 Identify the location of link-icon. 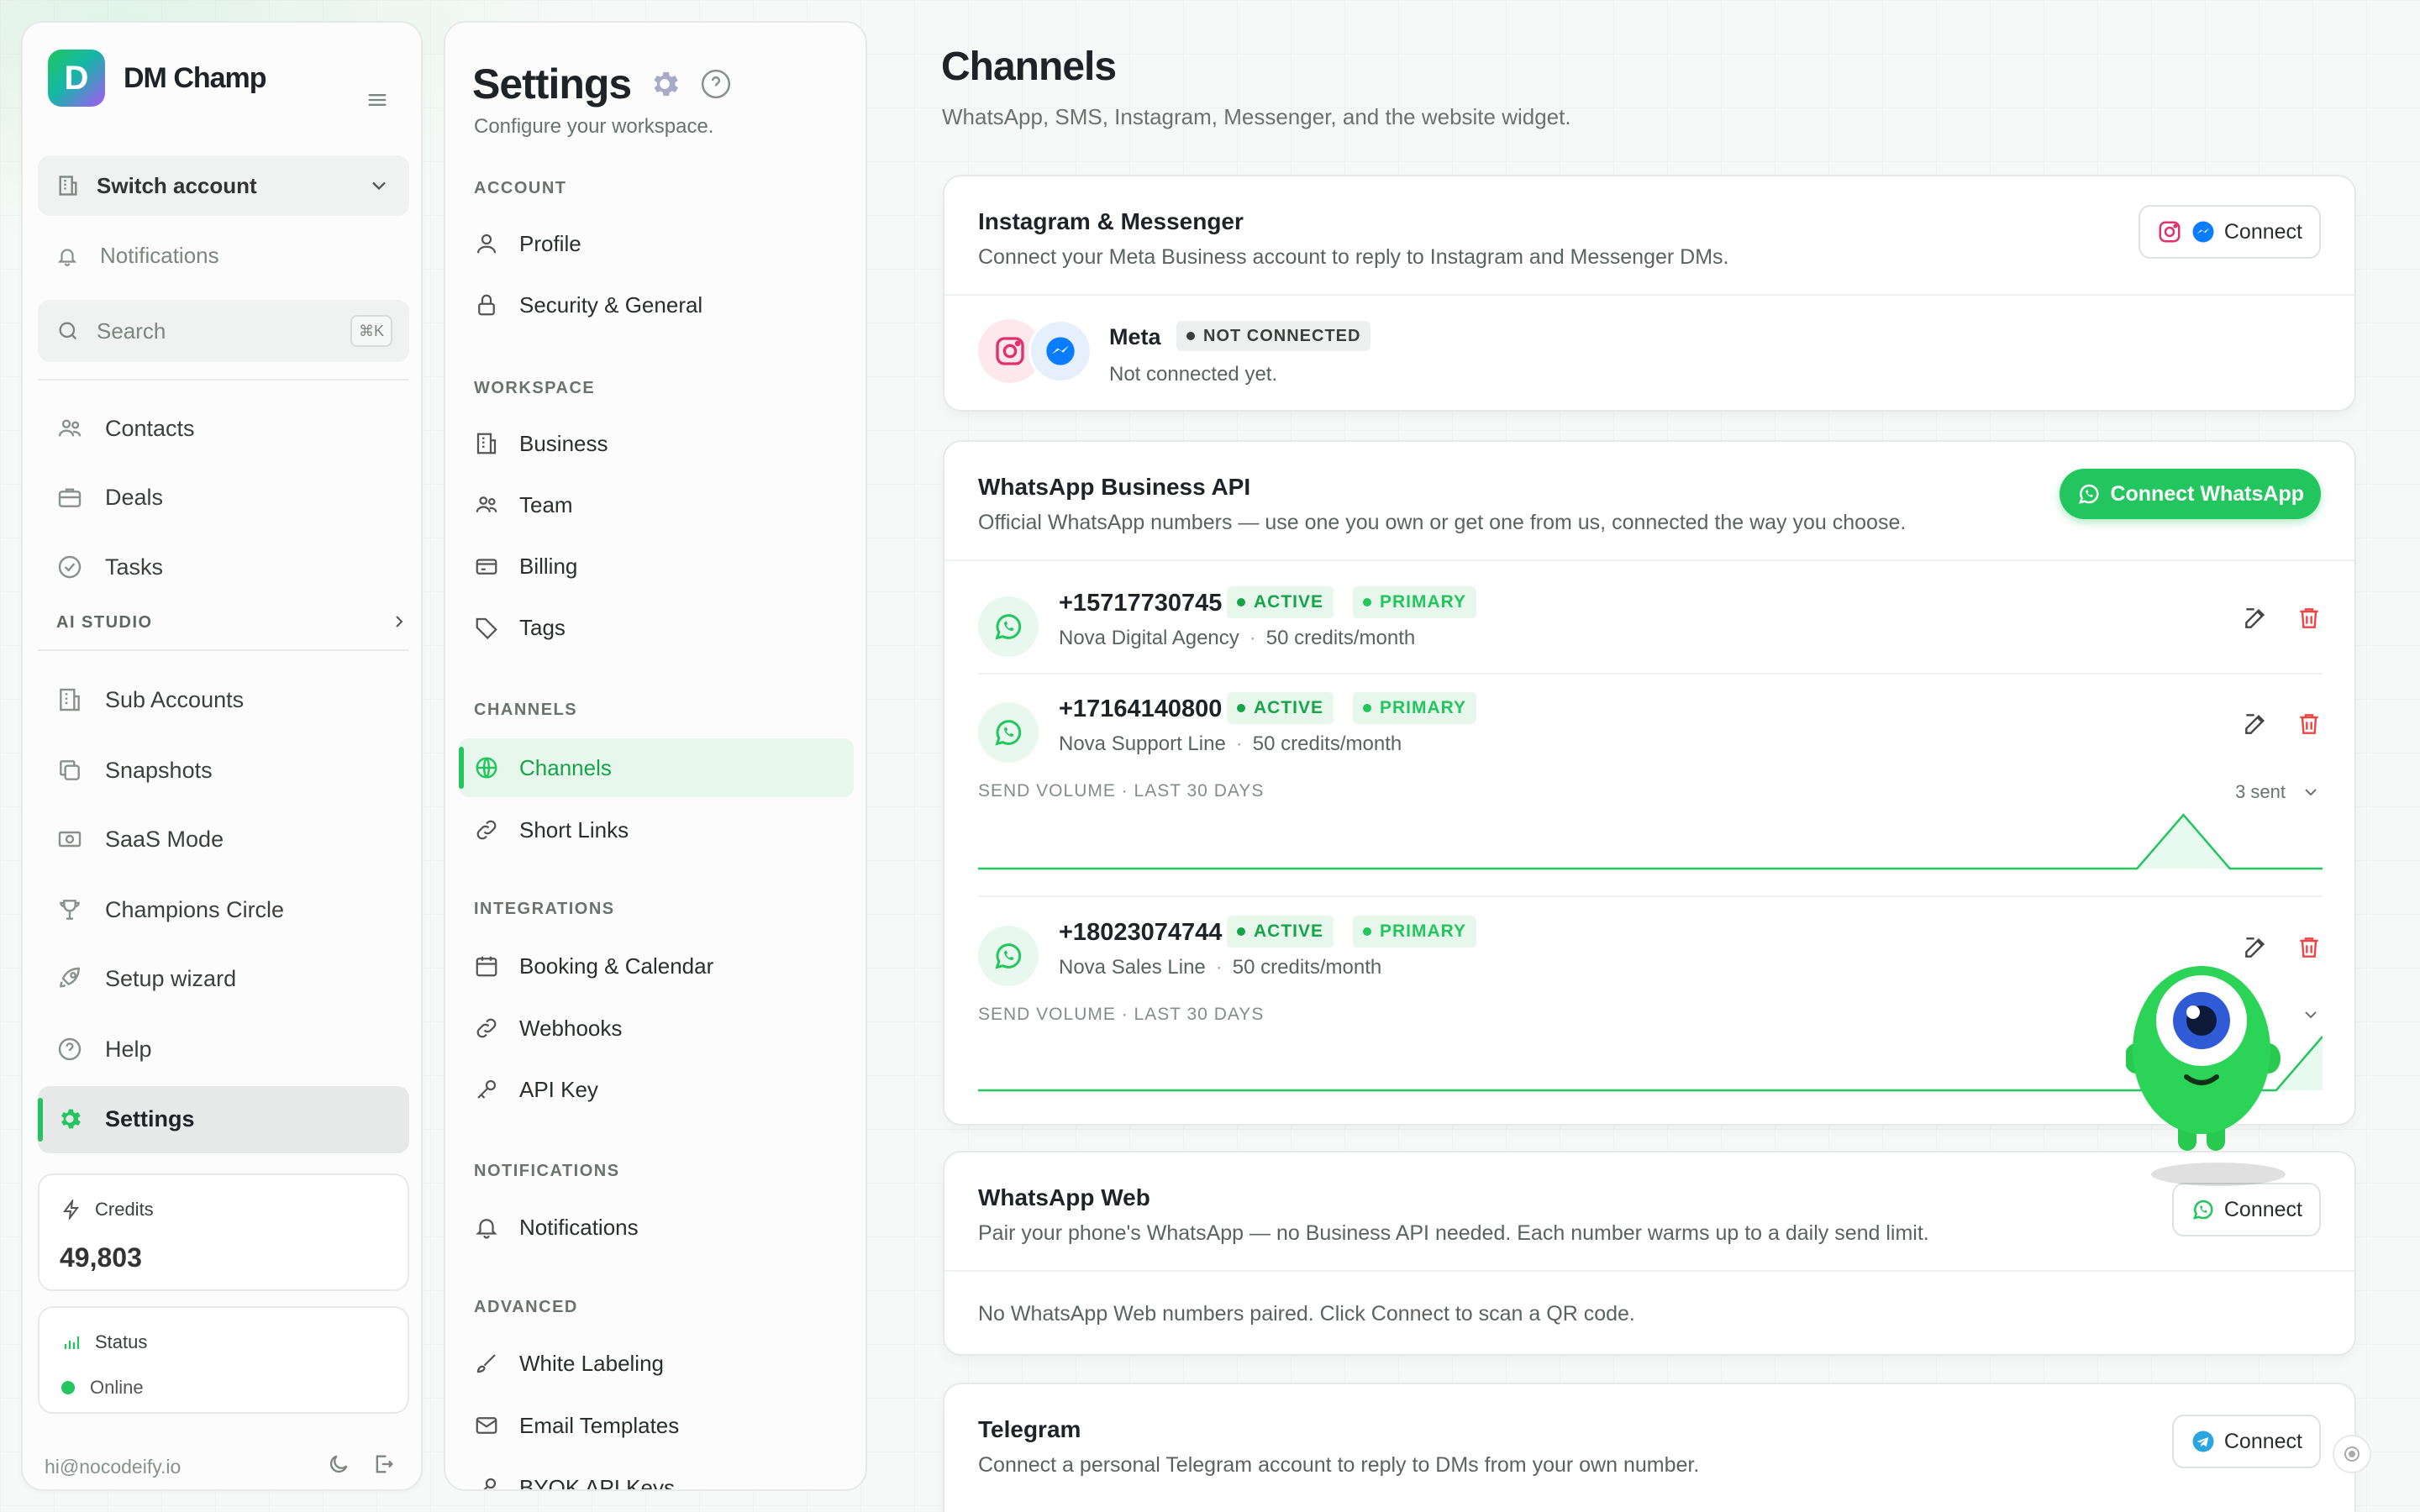
(486, 1028).